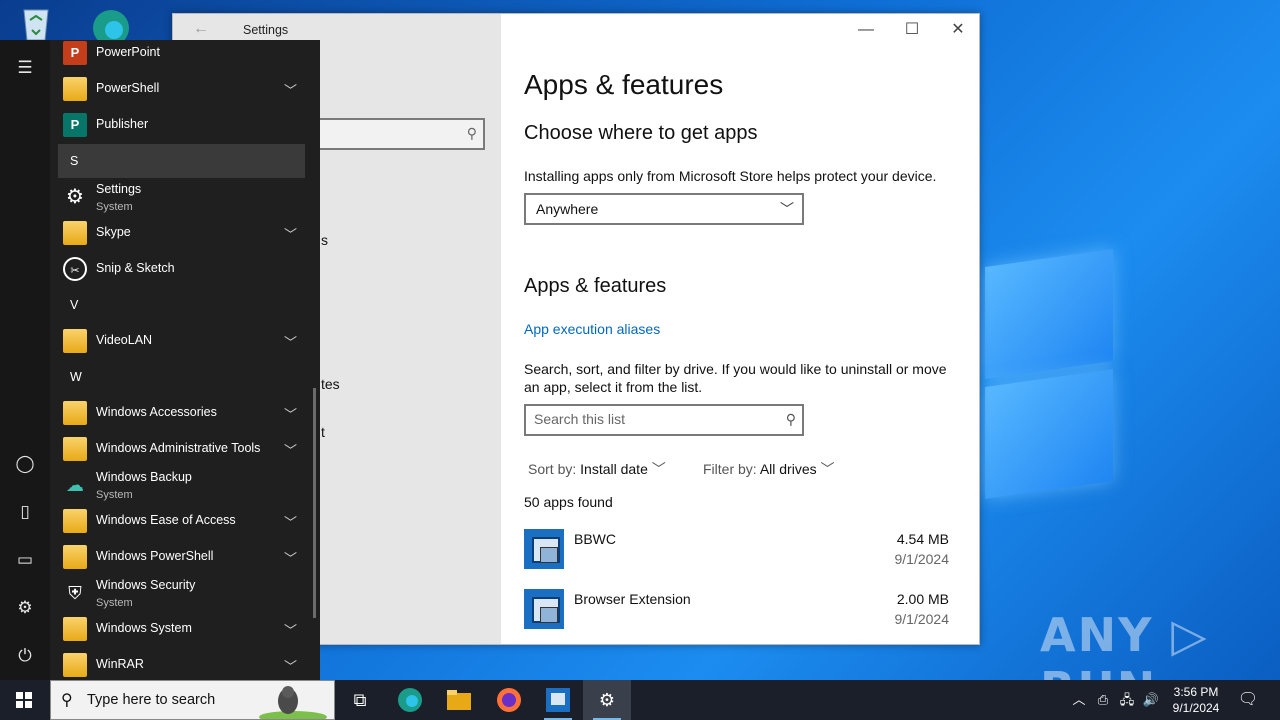 This screenshot has width=1280, height=720. What do you see at coordinates (181, 161) in the screenshot?
I see `letter-header-s: S` at bounding box center [181, 161].